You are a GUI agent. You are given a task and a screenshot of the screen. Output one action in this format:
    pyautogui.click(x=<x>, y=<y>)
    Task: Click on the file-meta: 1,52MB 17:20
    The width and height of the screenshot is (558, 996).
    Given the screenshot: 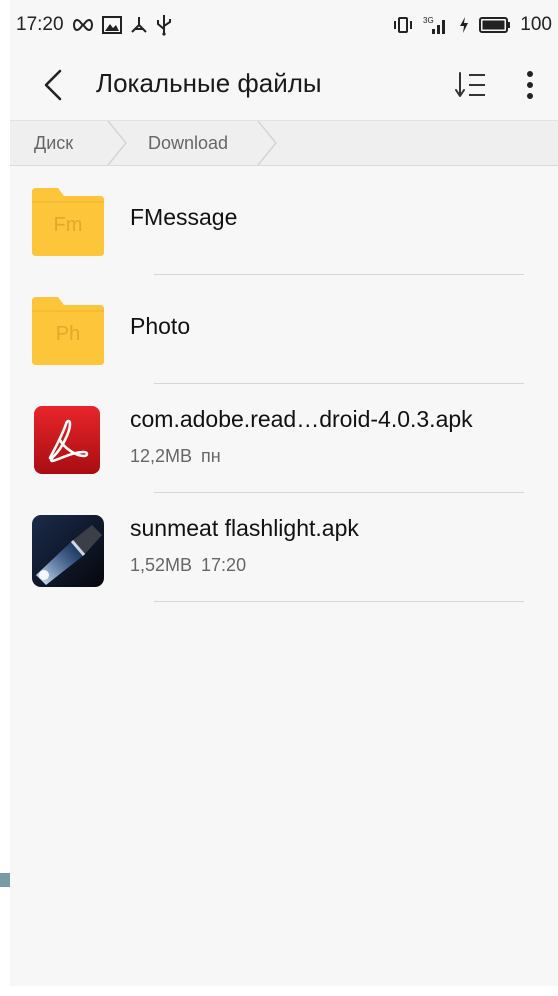 What is the action you would take?
    pyautogui.click(x=188, y=565)
    